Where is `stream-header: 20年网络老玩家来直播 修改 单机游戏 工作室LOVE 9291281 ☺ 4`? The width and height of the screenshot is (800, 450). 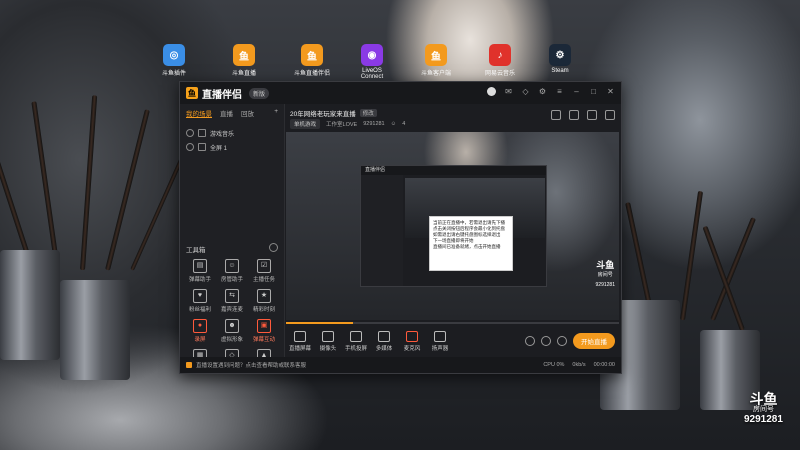 stream-header: 20年网络老玩家来直播 修改 单机游戏 工作室LOVE 9291281 ☺ 4 is located at coordinates (453, 117).